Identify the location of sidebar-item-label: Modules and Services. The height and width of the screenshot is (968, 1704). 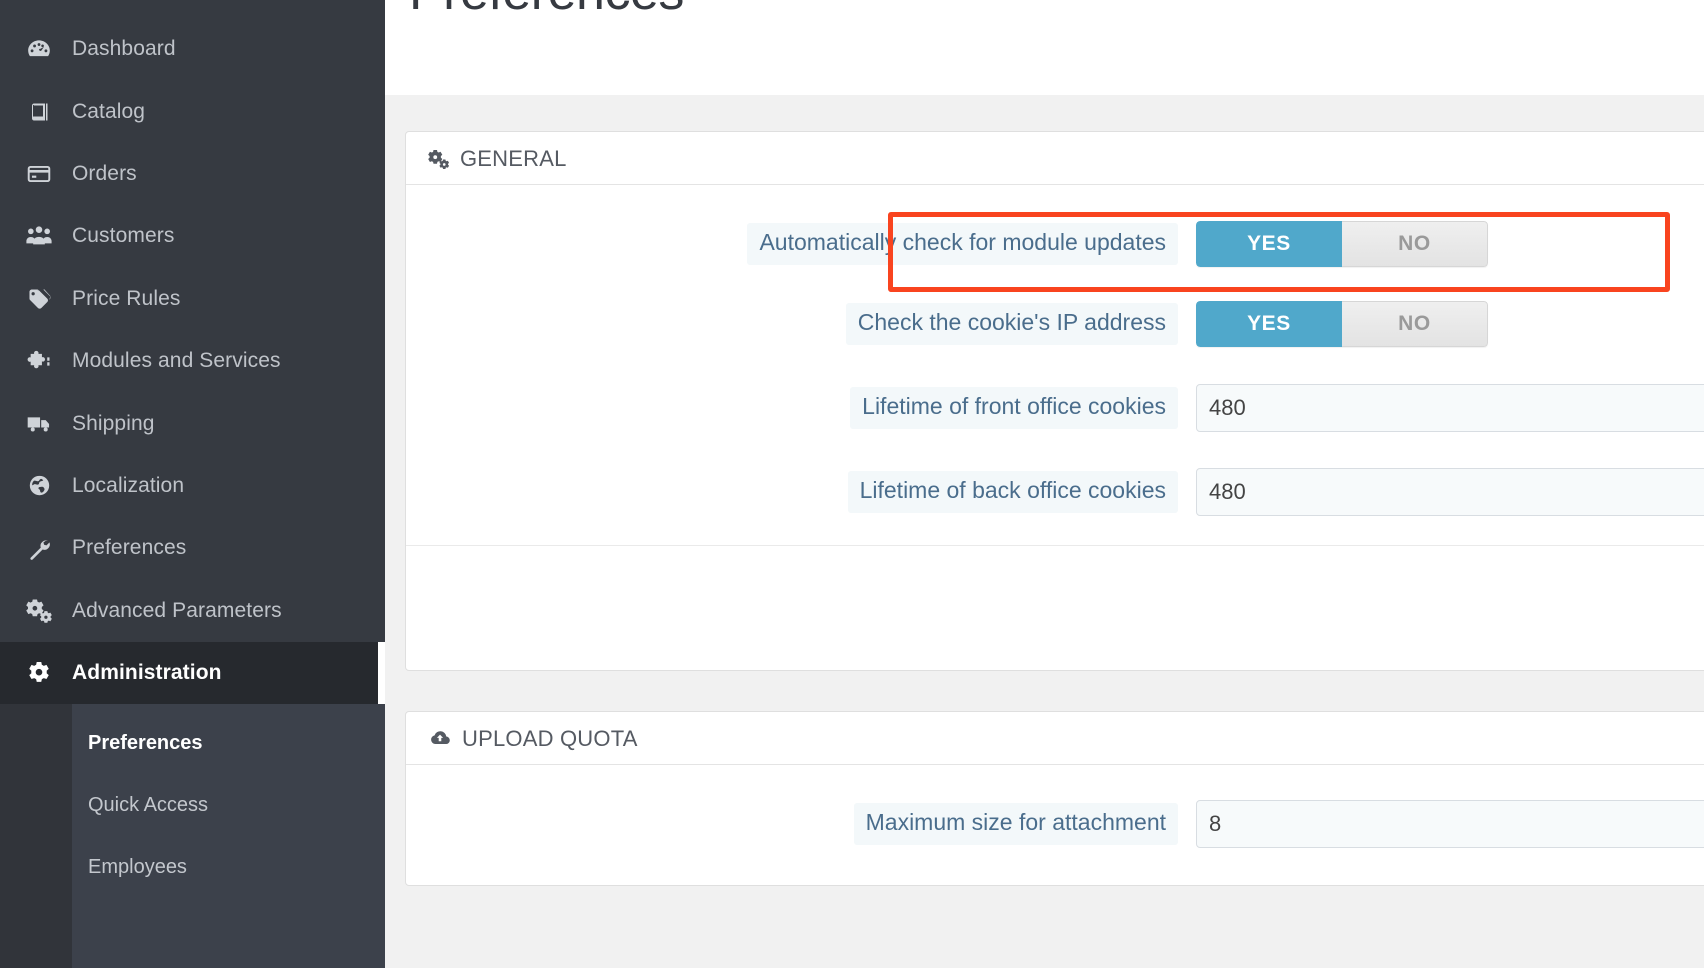
(176, 361).